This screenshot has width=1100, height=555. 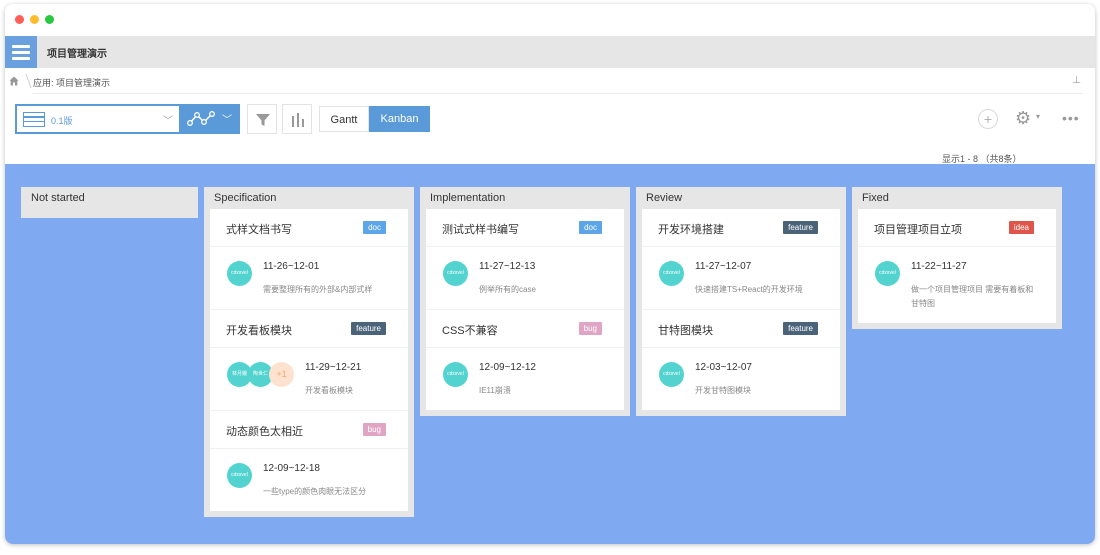 I want to click on card-title: 项目管理项目立项, so click(x=918, y=230).